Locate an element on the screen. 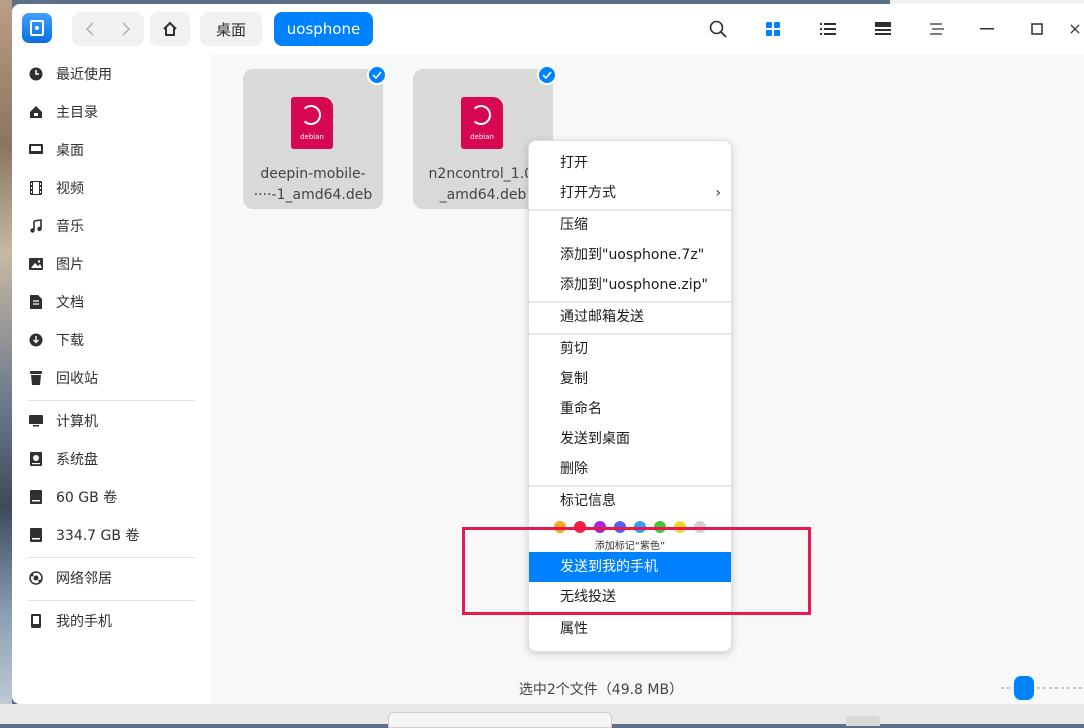 The image size is (1084, 728). list-view-button is located at coordinates (828, 29).